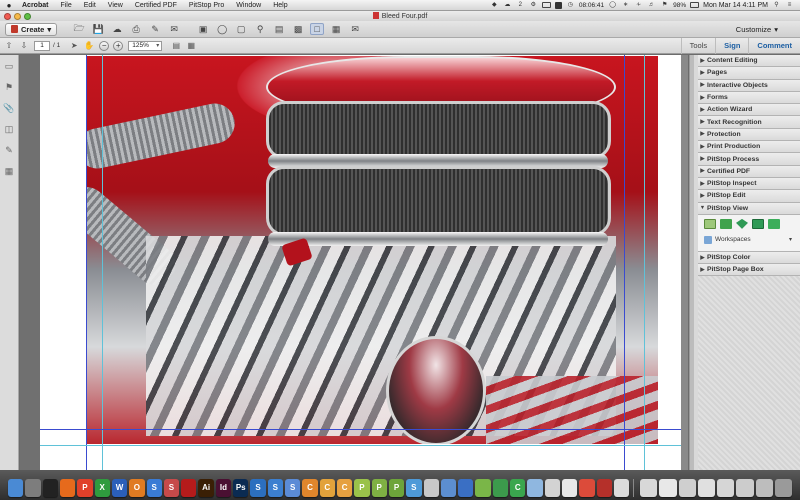  Describe the element at coordinates (9, 171) in the screenshot. I see `order-icon: ▦` at that location.